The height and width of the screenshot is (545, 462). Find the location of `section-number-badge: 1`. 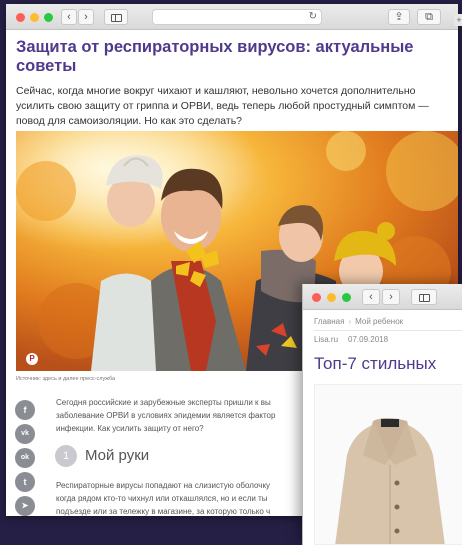

section-number-badge: 1 is located at coordinates (66, 456).